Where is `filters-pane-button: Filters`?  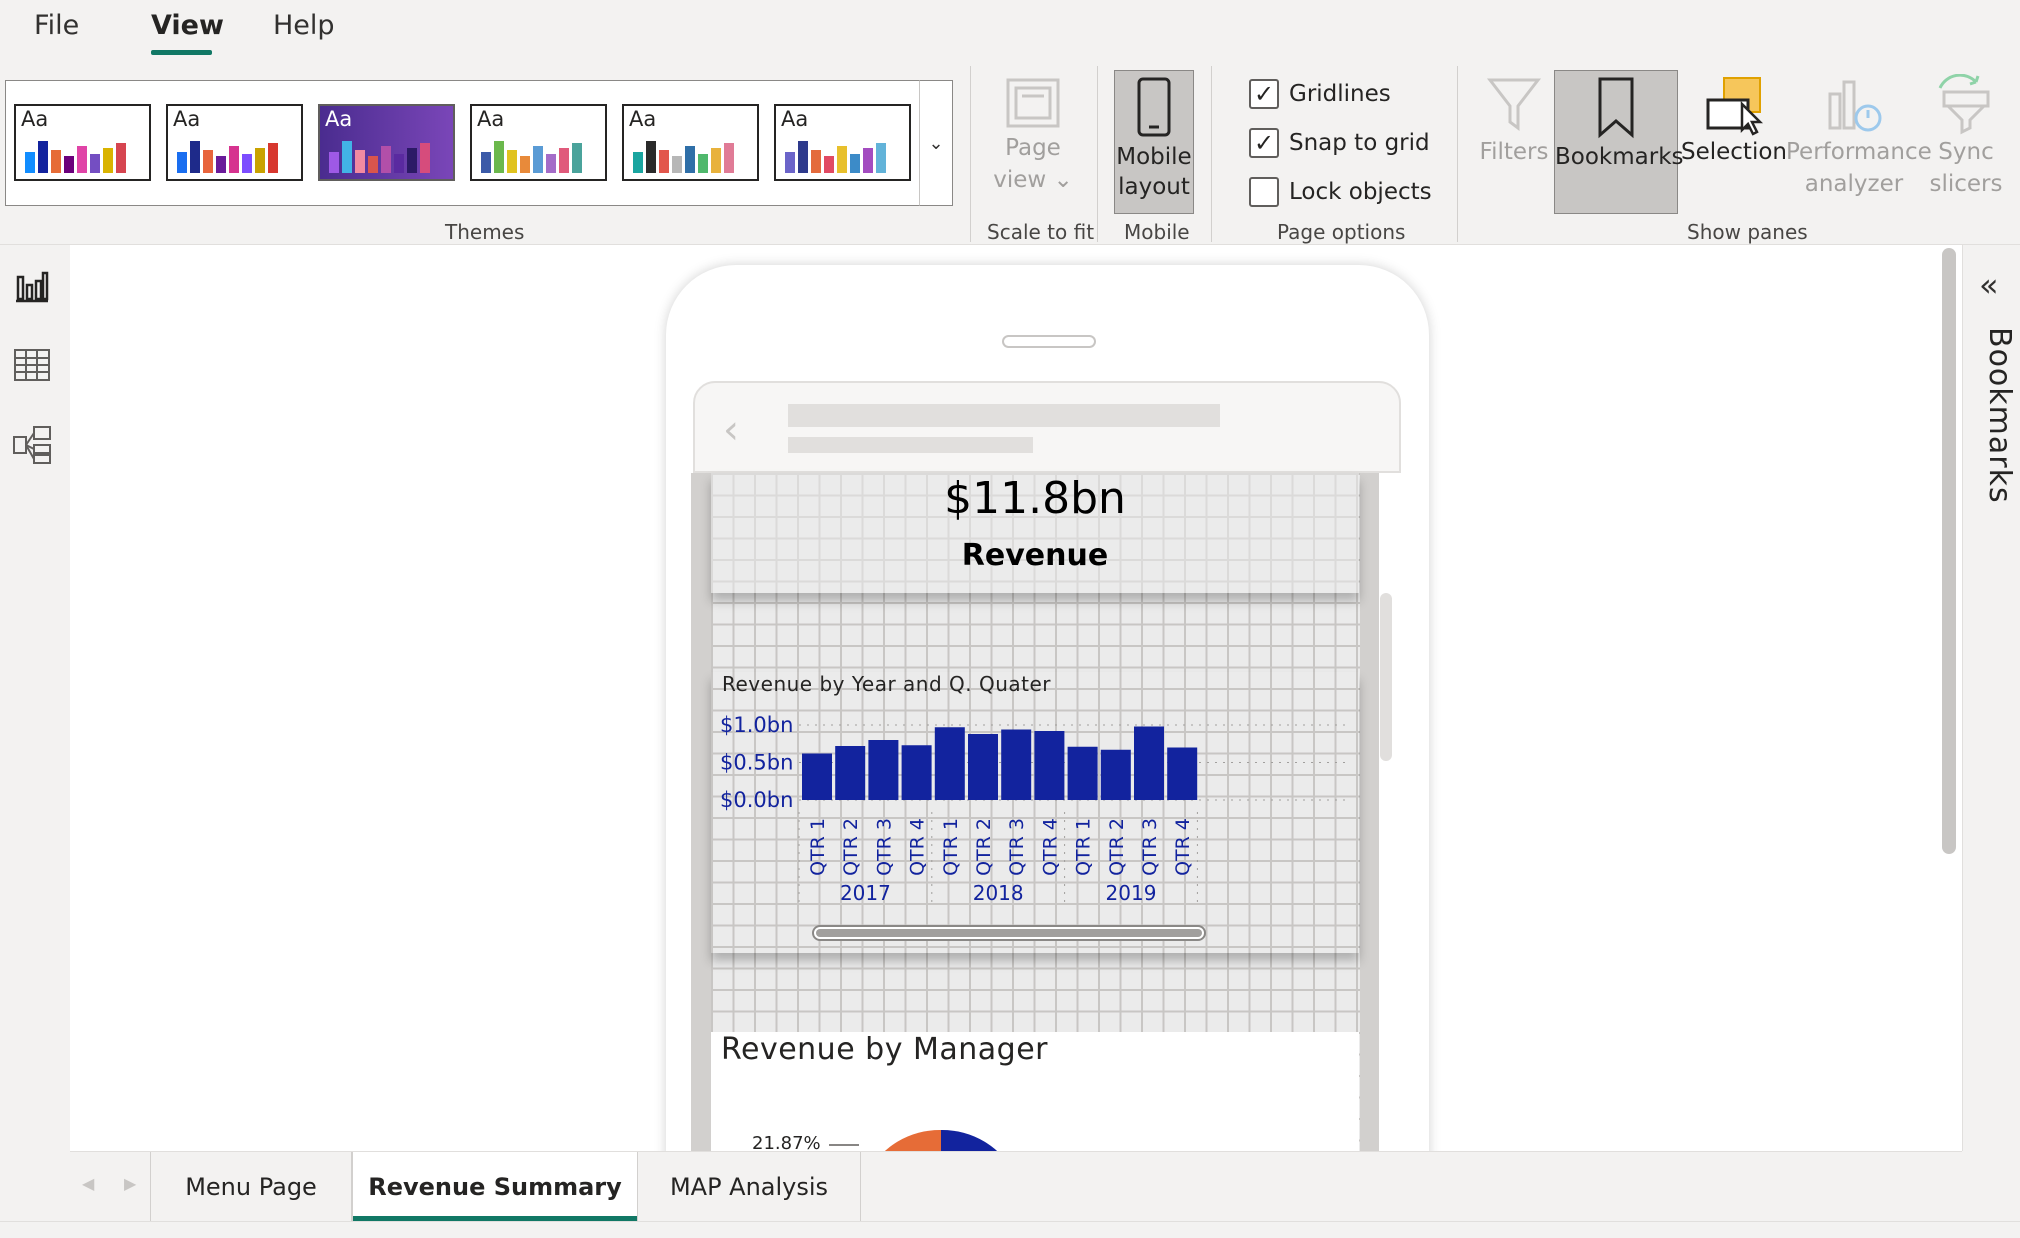 filters-pane-button: Filters is located at coordinates (1514, 143).